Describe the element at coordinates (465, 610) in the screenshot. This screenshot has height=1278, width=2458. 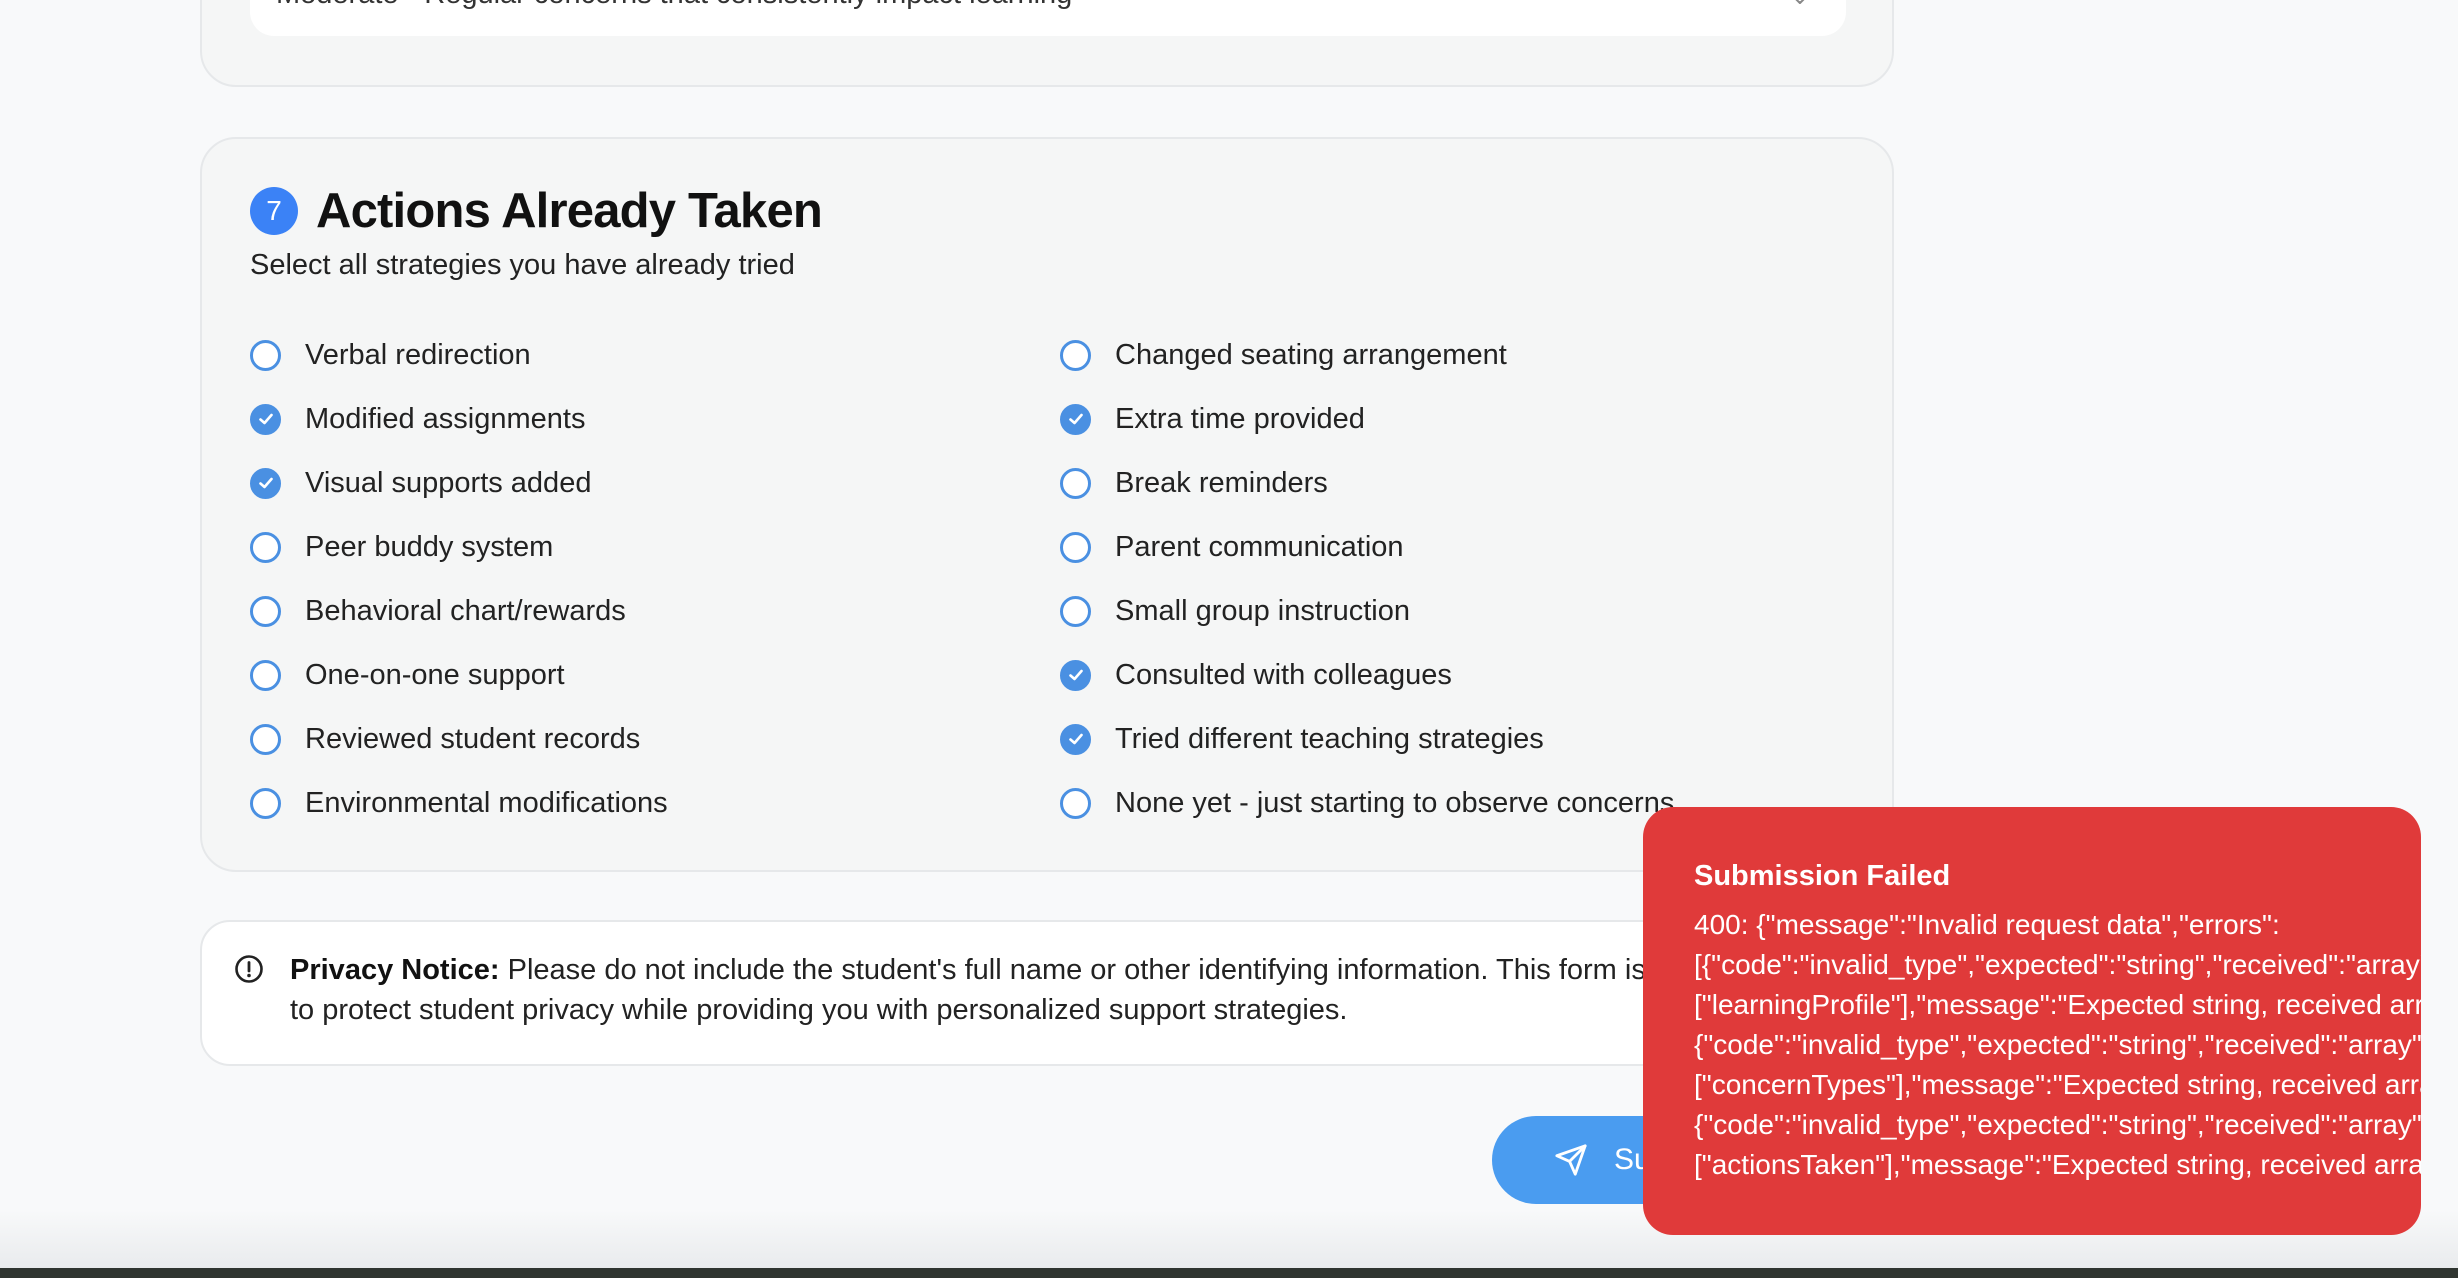
I see `action-option-label: Behavioral chart/rewards` at that location.